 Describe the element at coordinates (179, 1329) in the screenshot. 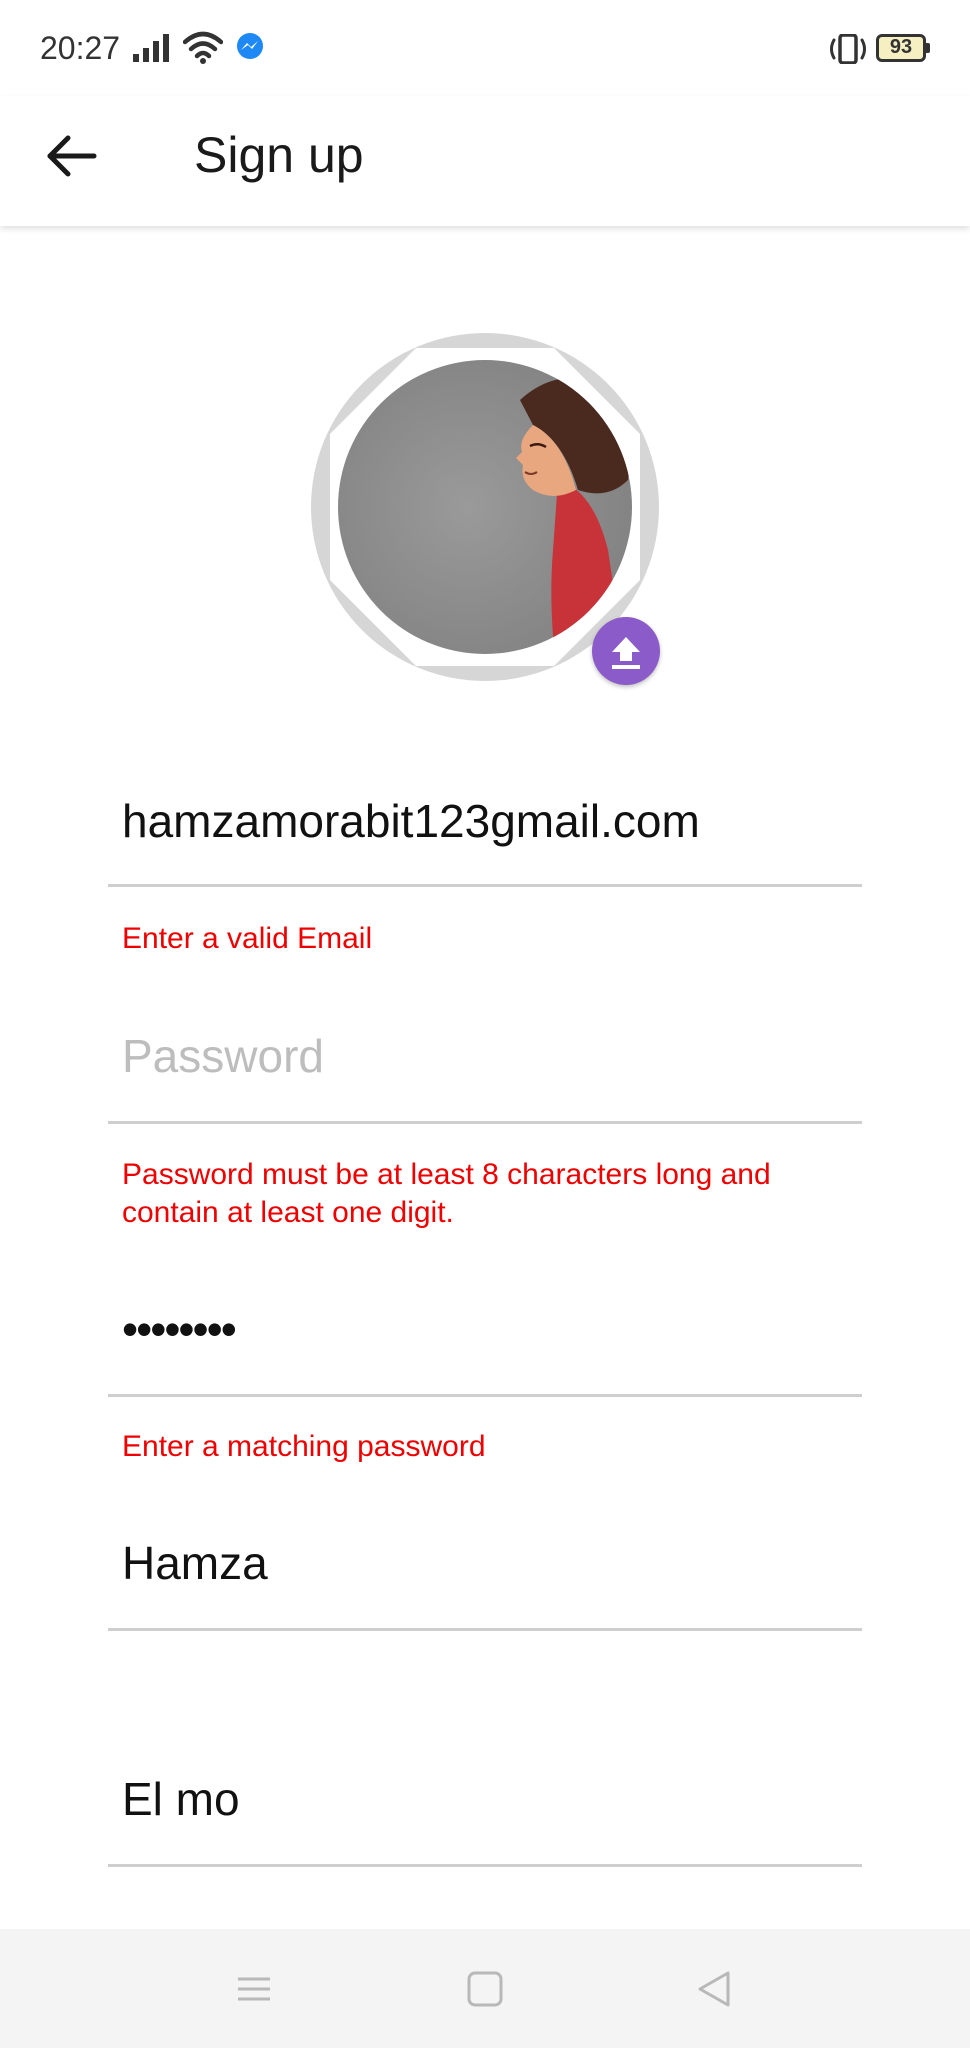

I see `confirm-password-value: ••••••••` at that location.